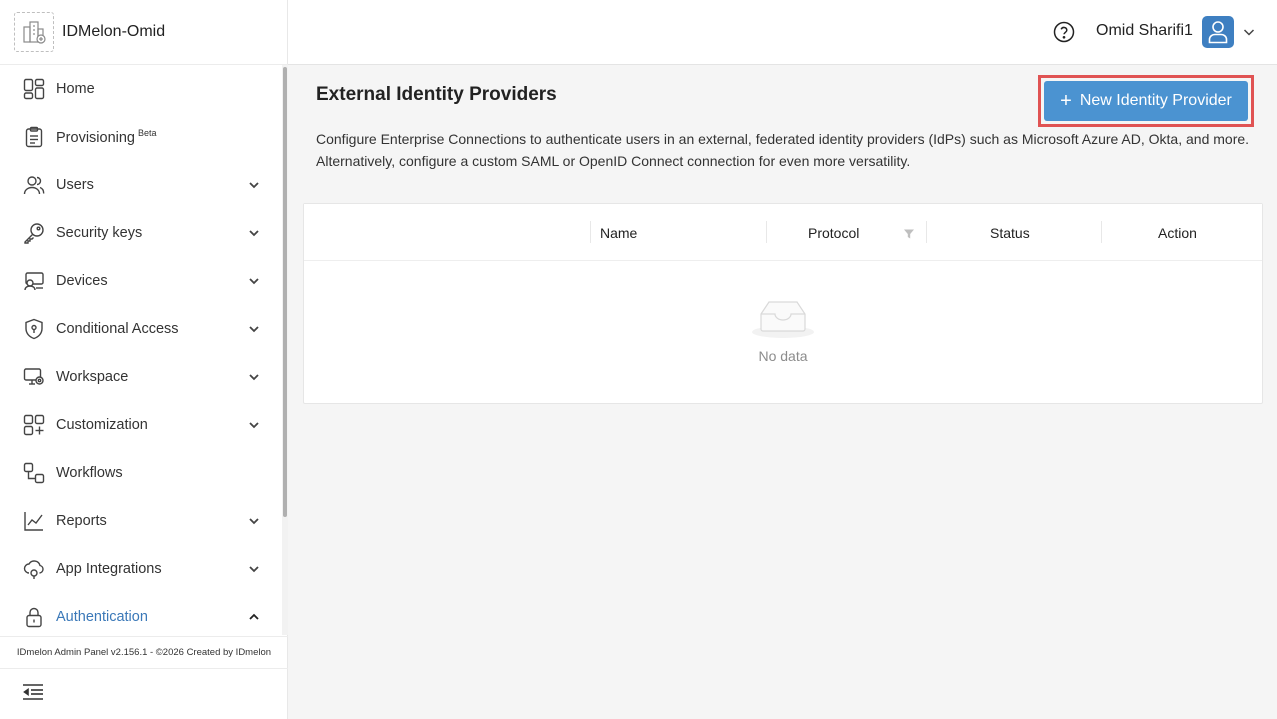 The height and width of the screenshot is (719, 1277). Describe the element at coordinates (141, 473) in the screenshot. I see `sidebar-item-workflows: Workflows` at that location.